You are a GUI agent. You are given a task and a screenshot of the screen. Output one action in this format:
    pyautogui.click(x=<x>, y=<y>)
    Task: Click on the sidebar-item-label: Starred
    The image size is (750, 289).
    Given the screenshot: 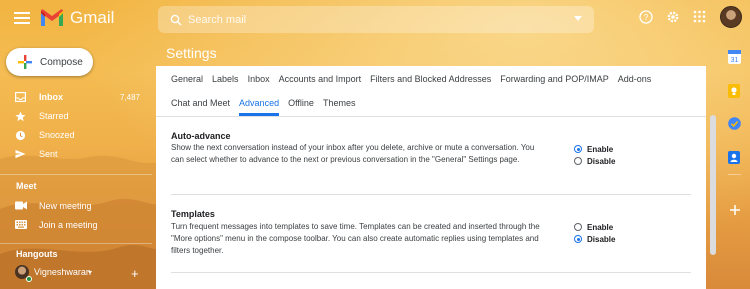 What is the action you would take?
    pyautogui.click(x=54, y=116)
    